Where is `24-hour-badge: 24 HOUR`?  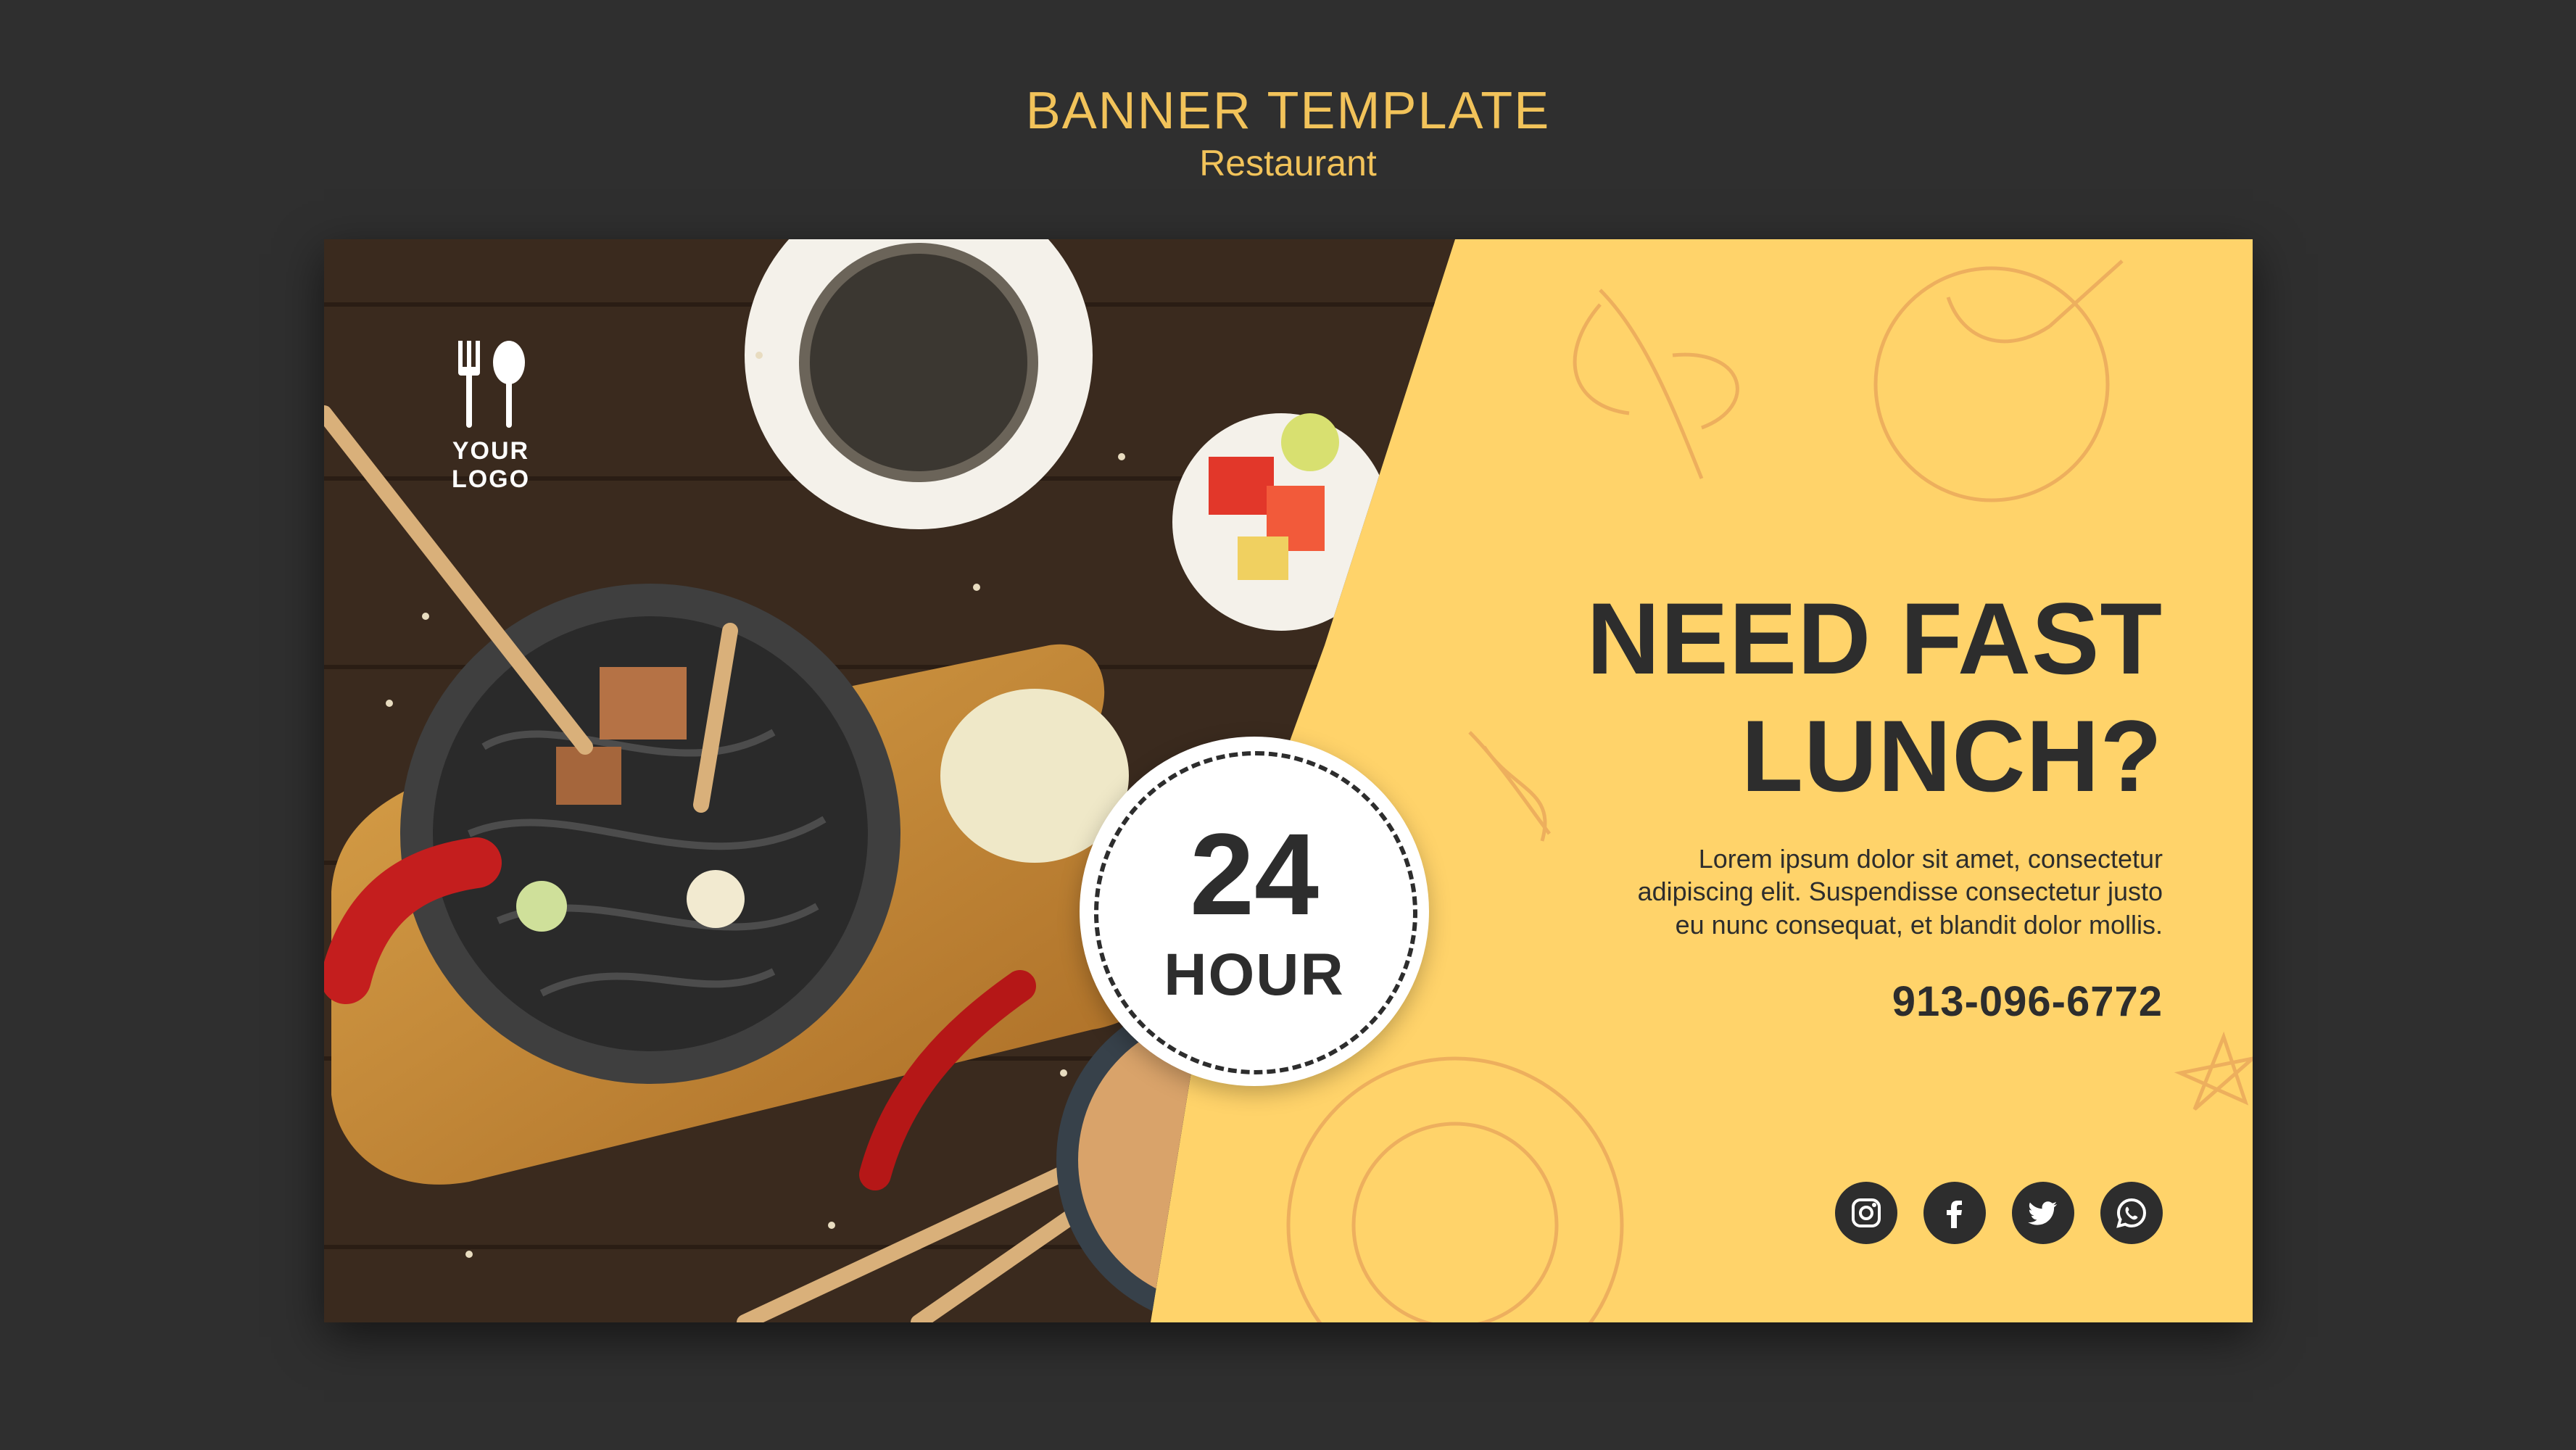 24-hour-badge: 24 HOUR is located at coordinates (1254, 911).